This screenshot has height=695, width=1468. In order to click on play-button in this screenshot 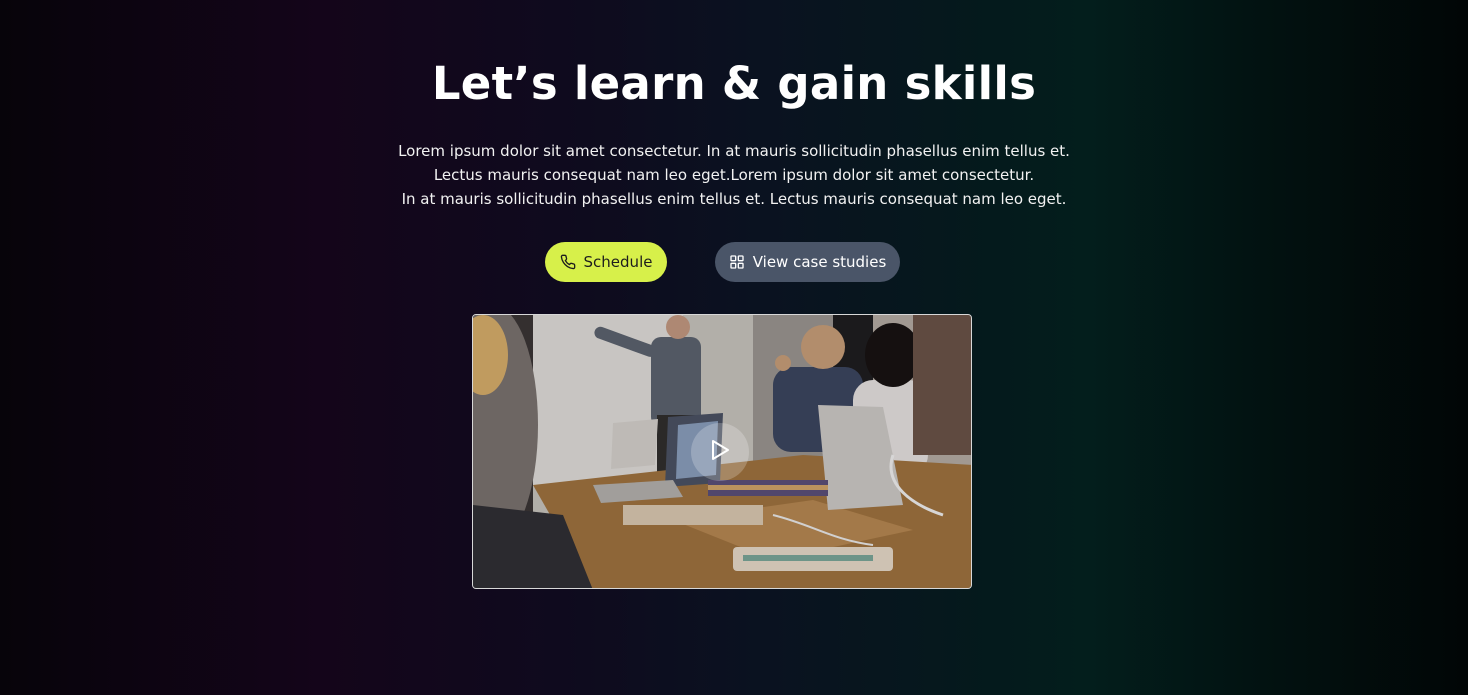, I will do `click(720, 452)`.